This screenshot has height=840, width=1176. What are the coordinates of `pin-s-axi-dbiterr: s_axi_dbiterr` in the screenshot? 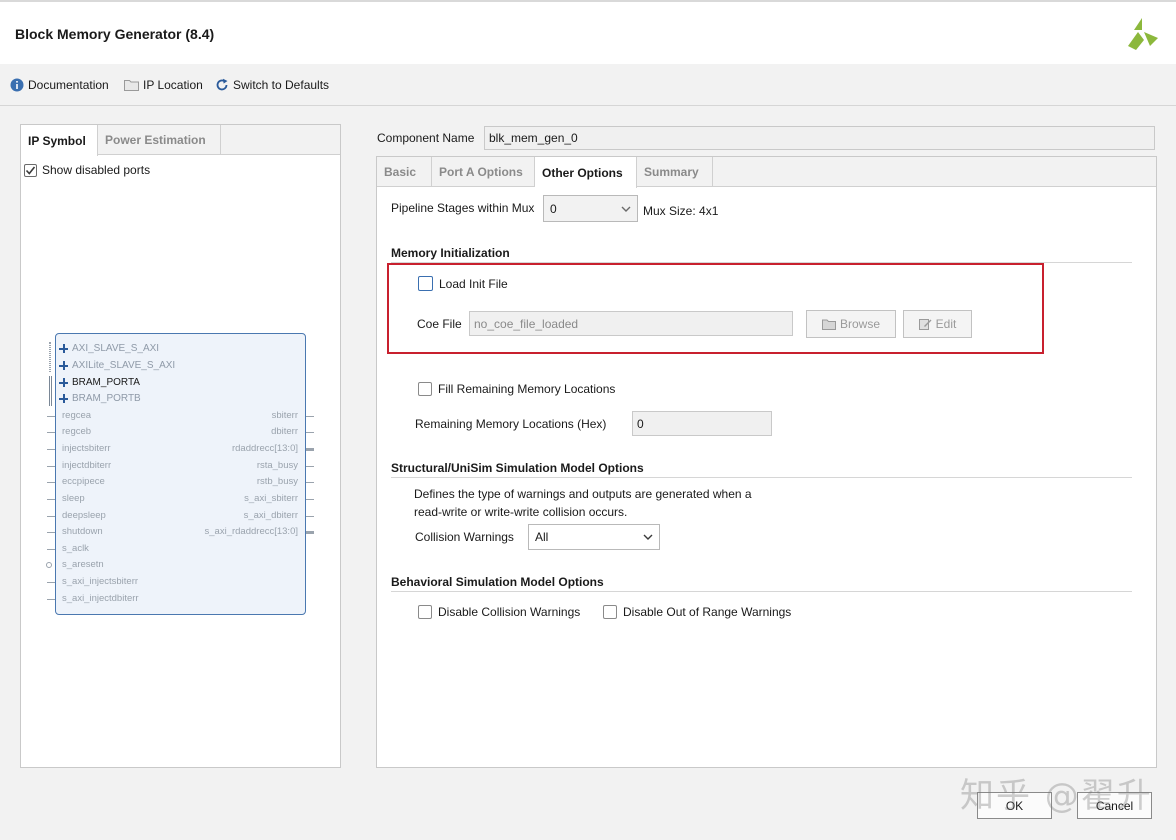 It's located at (270, 515).